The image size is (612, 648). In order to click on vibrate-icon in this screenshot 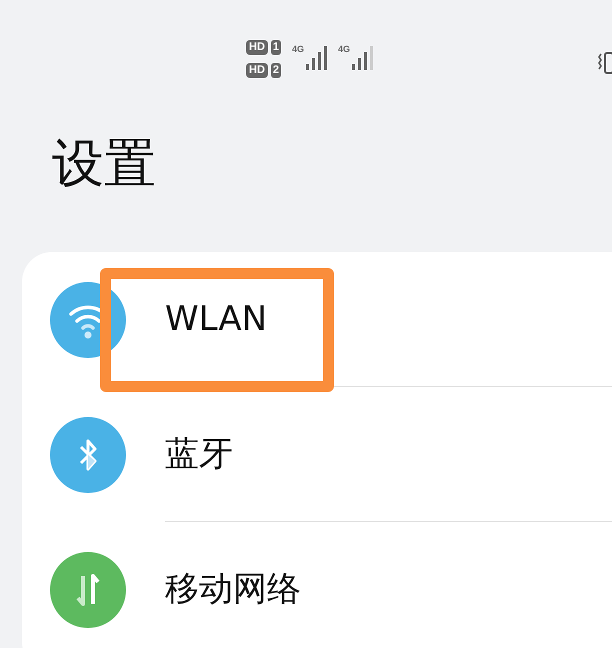, I will do `click(605, 63)`.